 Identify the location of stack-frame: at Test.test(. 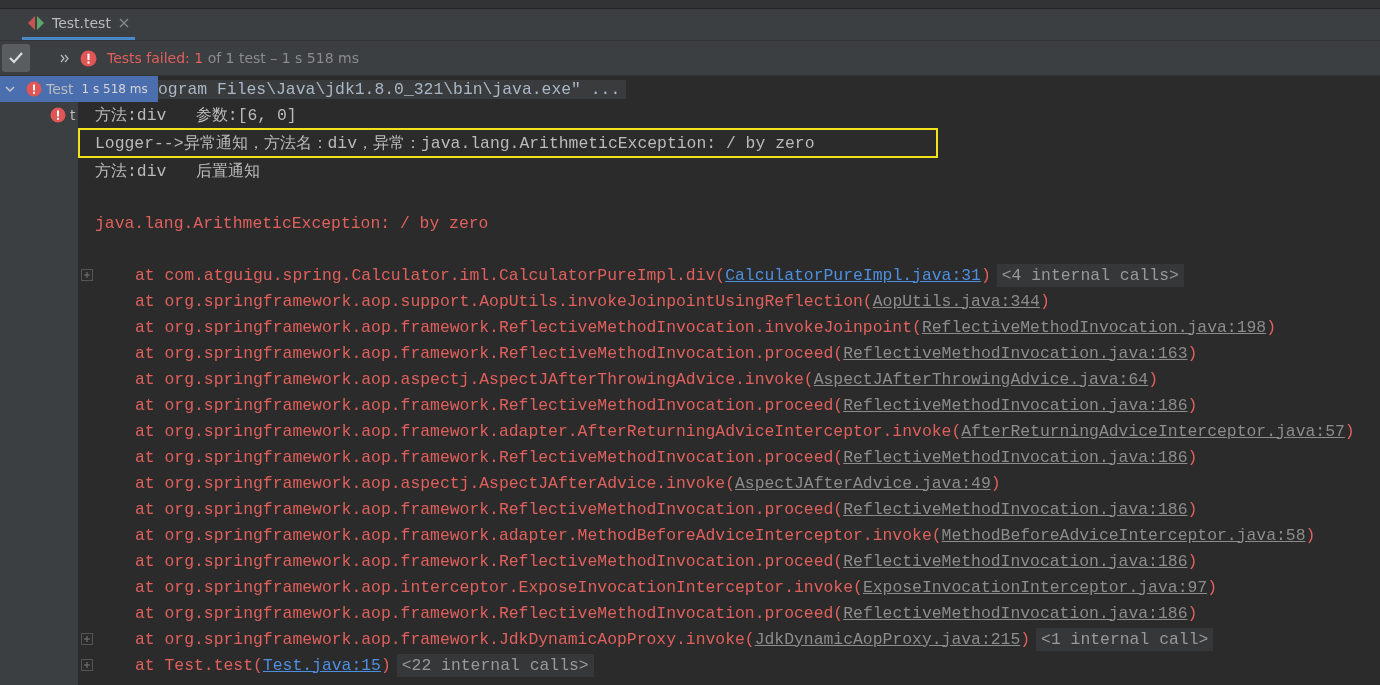
(199, 665).